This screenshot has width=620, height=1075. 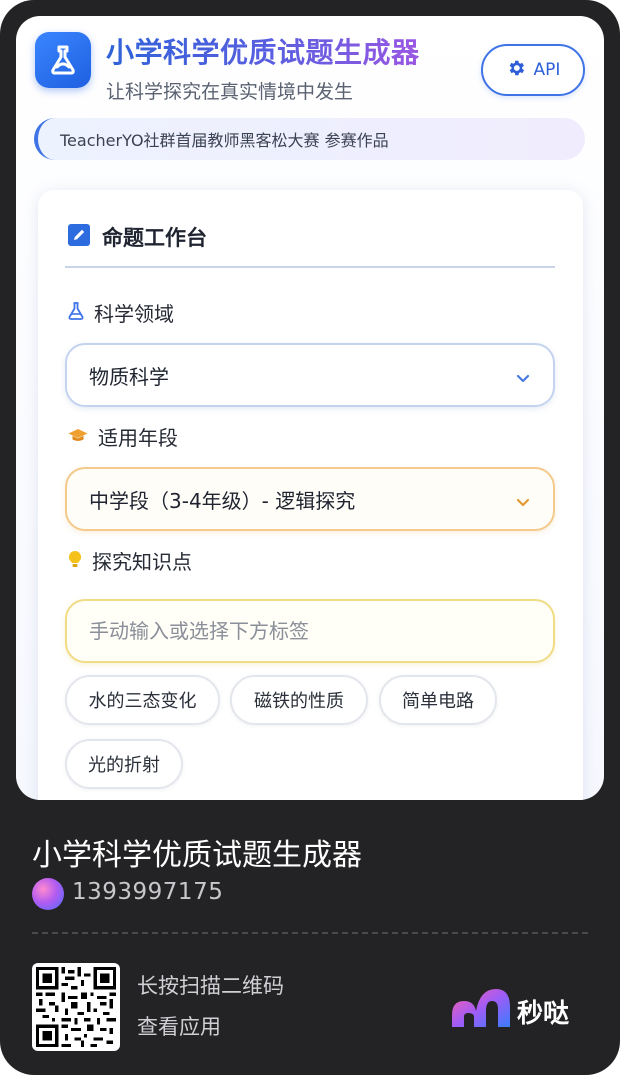 I want to click on flask-leaf-icon, so click(x=63, y=60).